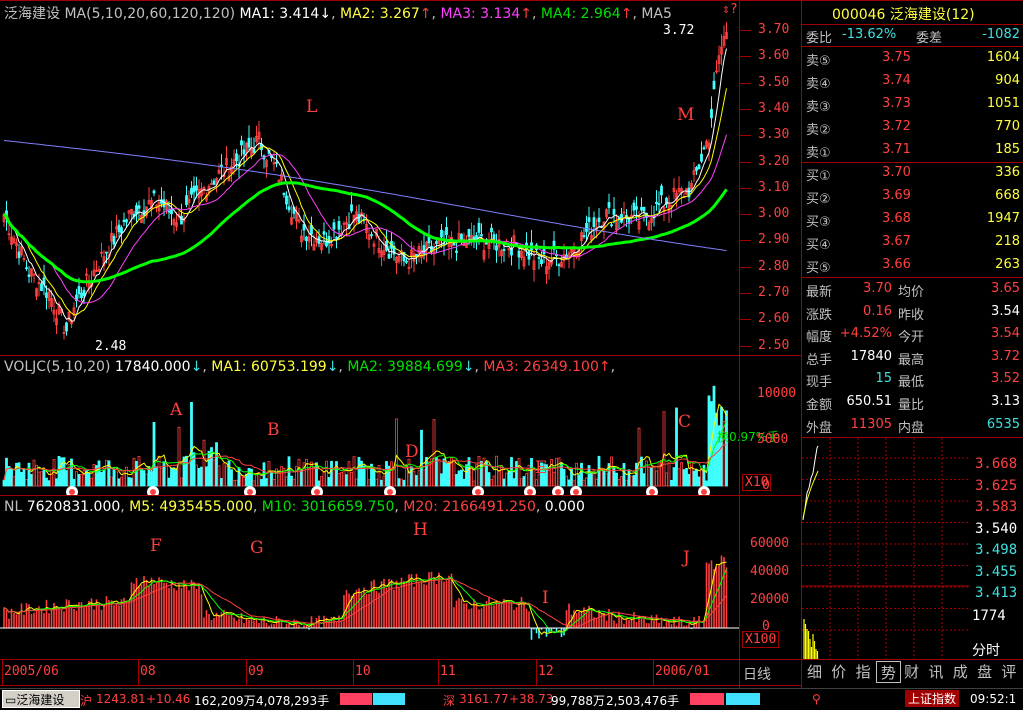 The height and width of the screenshot is (710, 1023). Describe the element at coordinates (156, 546) in the screenshot. I see `nl-annotation-f: F` at that location.